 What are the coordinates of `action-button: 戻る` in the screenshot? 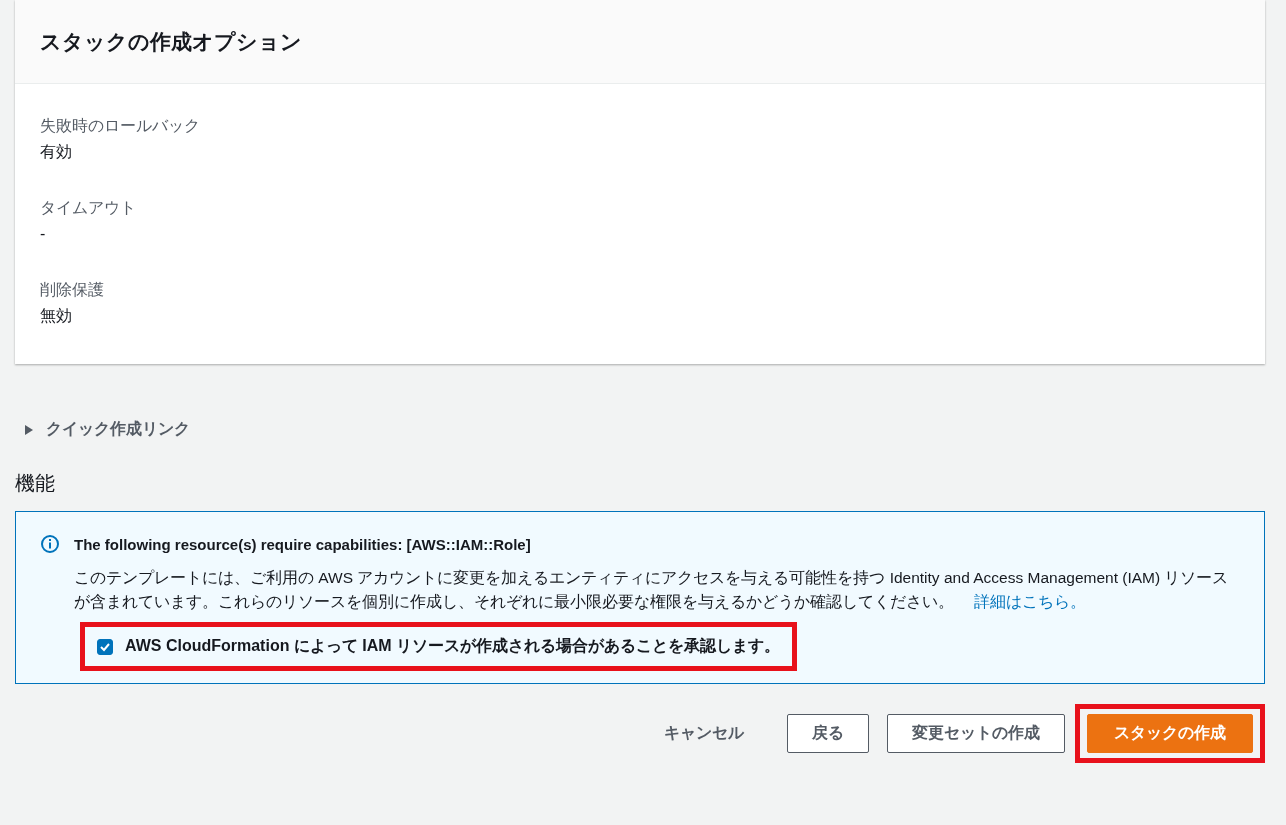 It's located at (828, 733).